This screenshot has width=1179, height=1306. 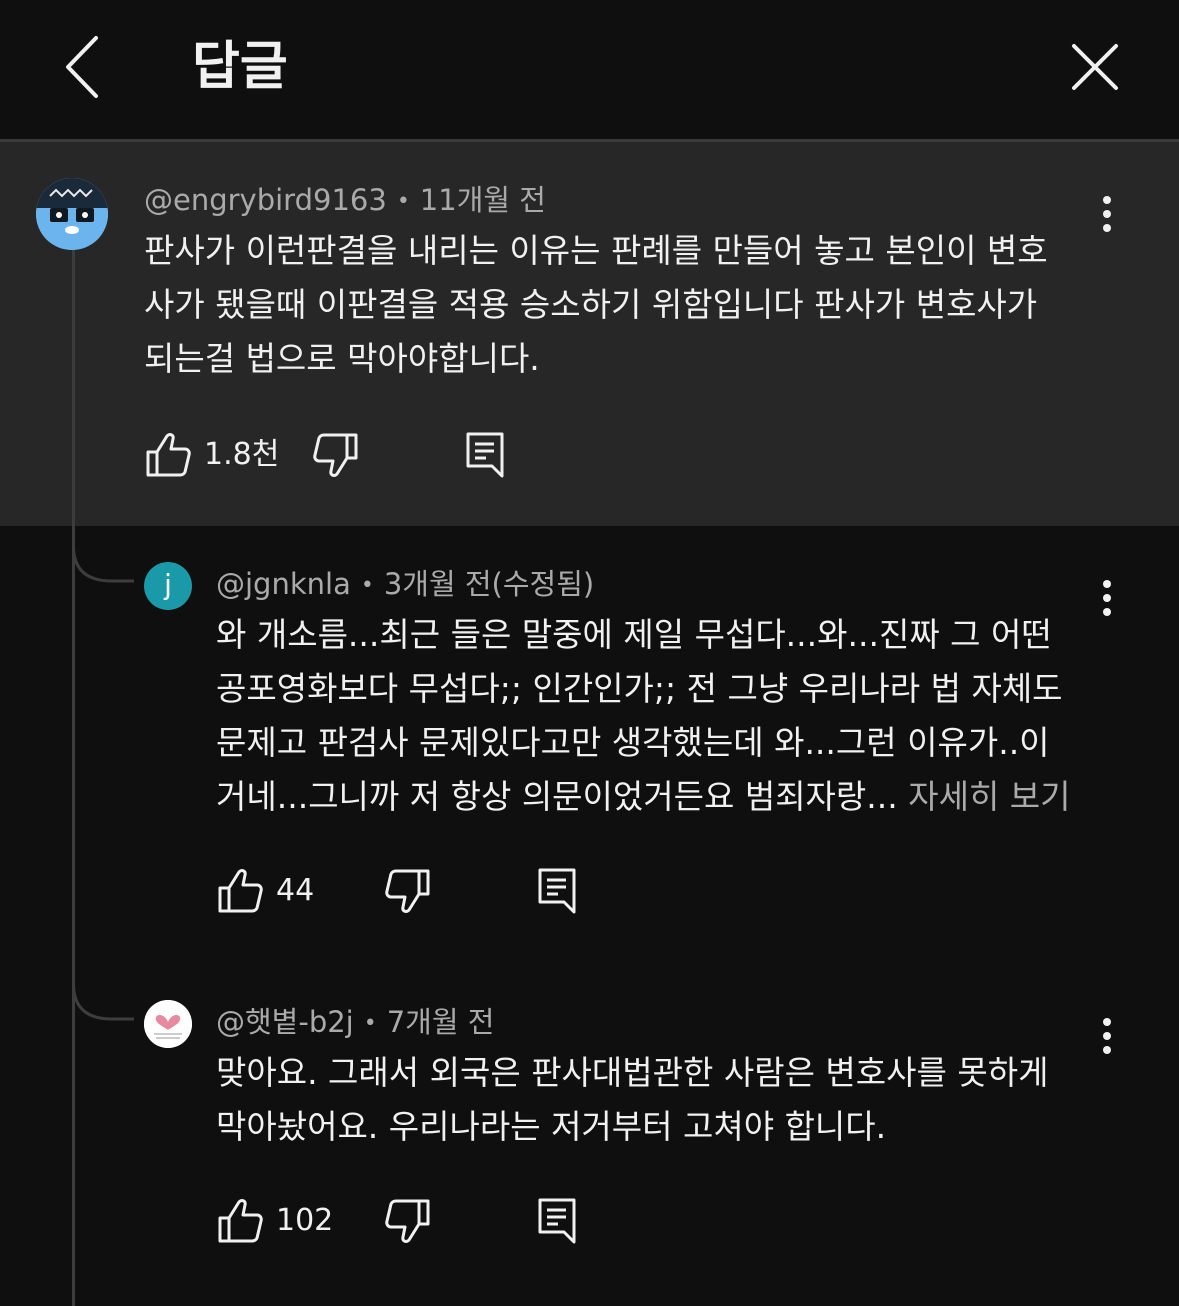 I want to click on comment-line: 막아놨어요. 우리나라는 저거부터 고쳐야 합니다., so click(x=551, y=1126).